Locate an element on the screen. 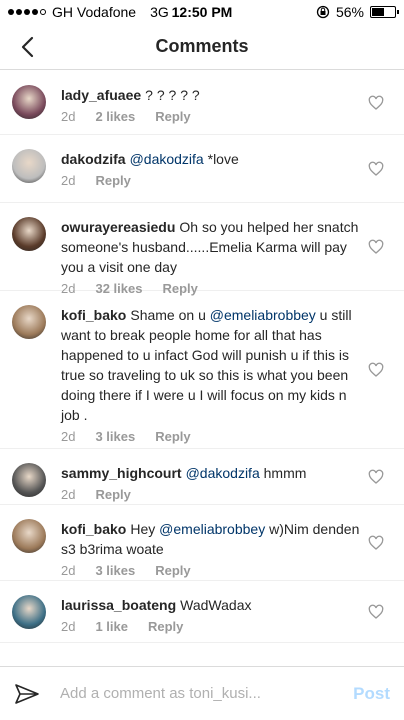 The height and width of the screenshot is (720, 404). likes-count-link: 2 likes is located at coordinates (115, 116).